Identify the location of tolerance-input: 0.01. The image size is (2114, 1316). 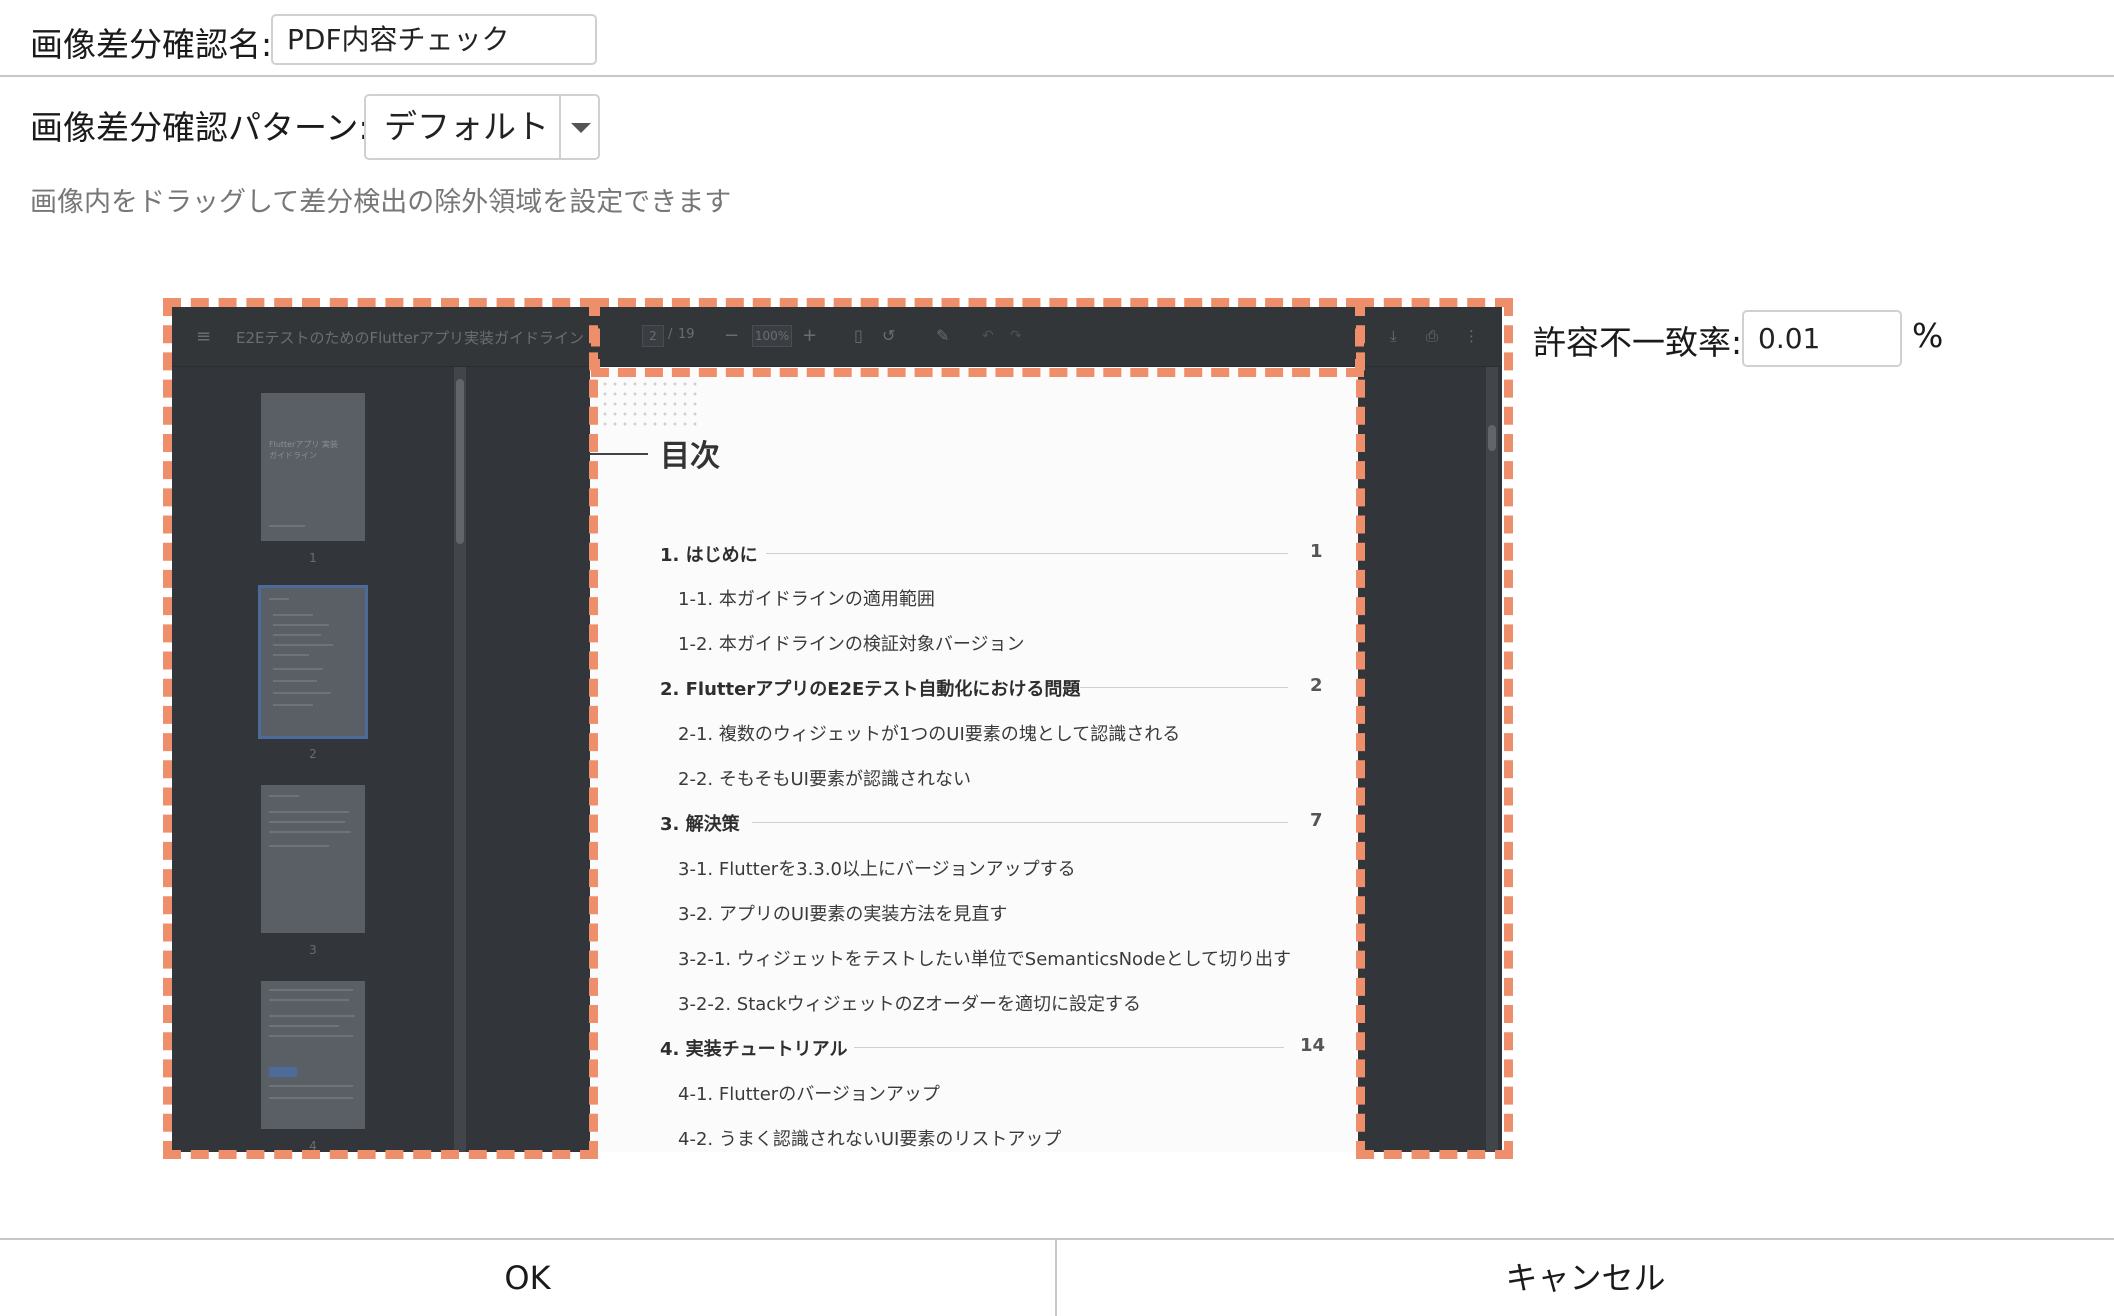
(1822, 338).